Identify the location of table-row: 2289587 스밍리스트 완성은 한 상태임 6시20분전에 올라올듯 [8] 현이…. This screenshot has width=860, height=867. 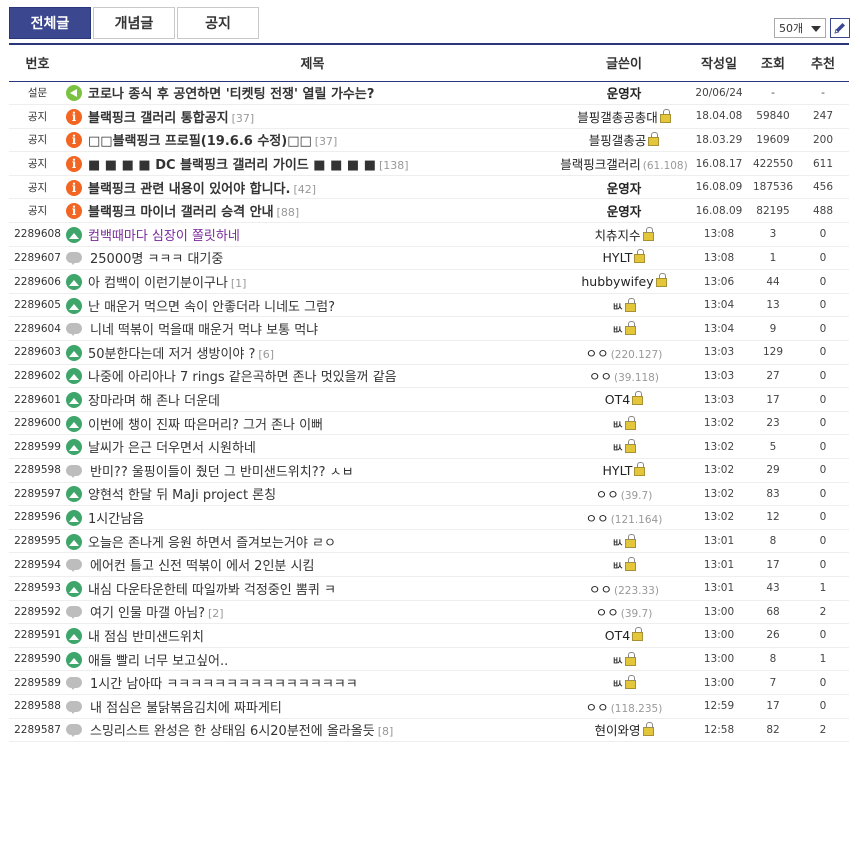
(429, 730).